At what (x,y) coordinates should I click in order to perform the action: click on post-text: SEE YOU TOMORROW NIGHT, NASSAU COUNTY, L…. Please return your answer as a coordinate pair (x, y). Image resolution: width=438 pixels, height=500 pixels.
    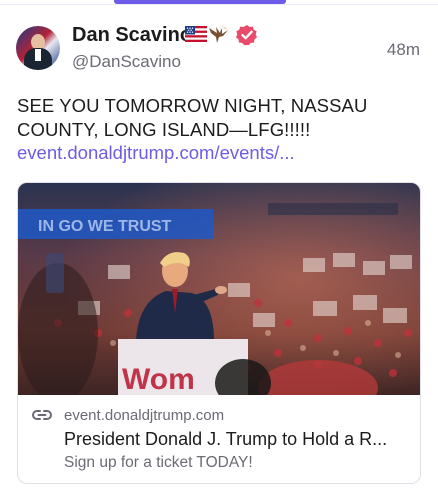
    Looking at the image, I should click on (192, 117).